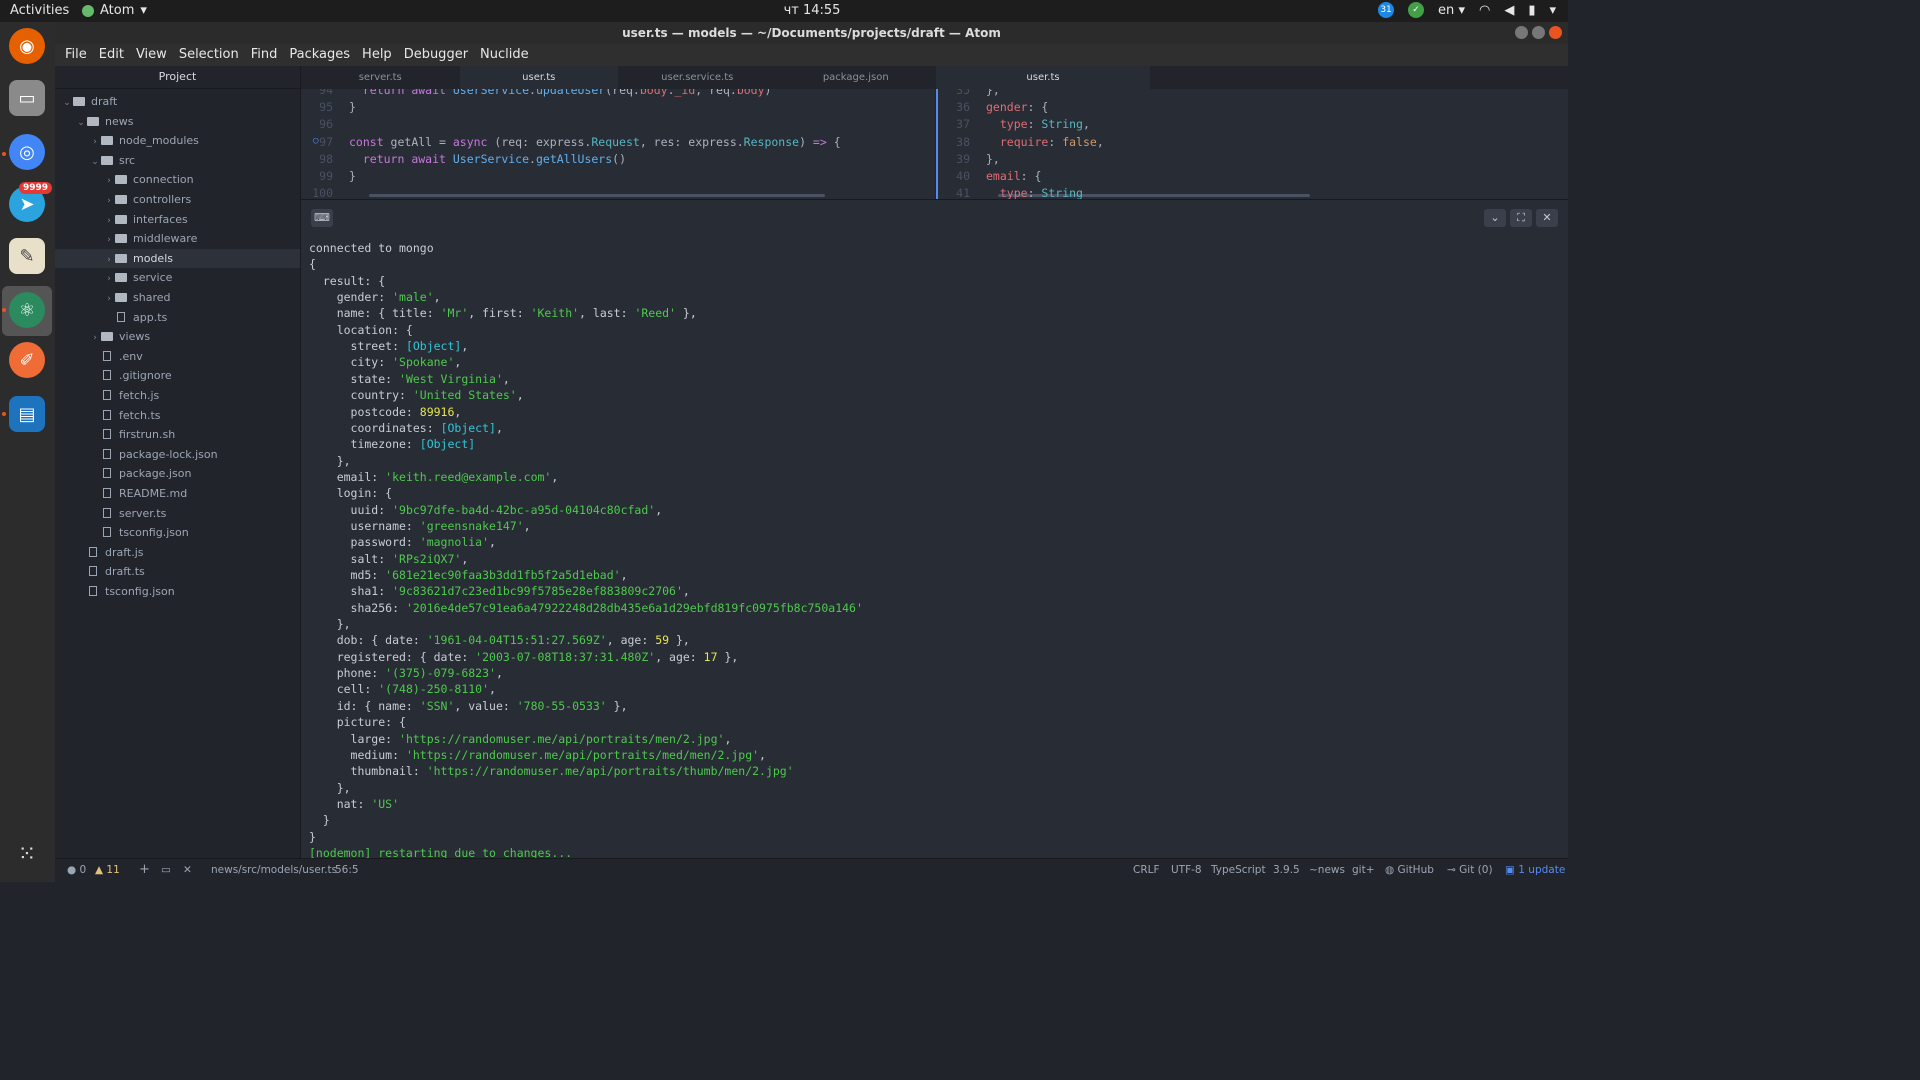 The width and height of the screenshot is (1920, 1080). Describe the element at coordinates (274, 870) in the screenshot. I see `file-path: news/src/models/user.ts` at that location.